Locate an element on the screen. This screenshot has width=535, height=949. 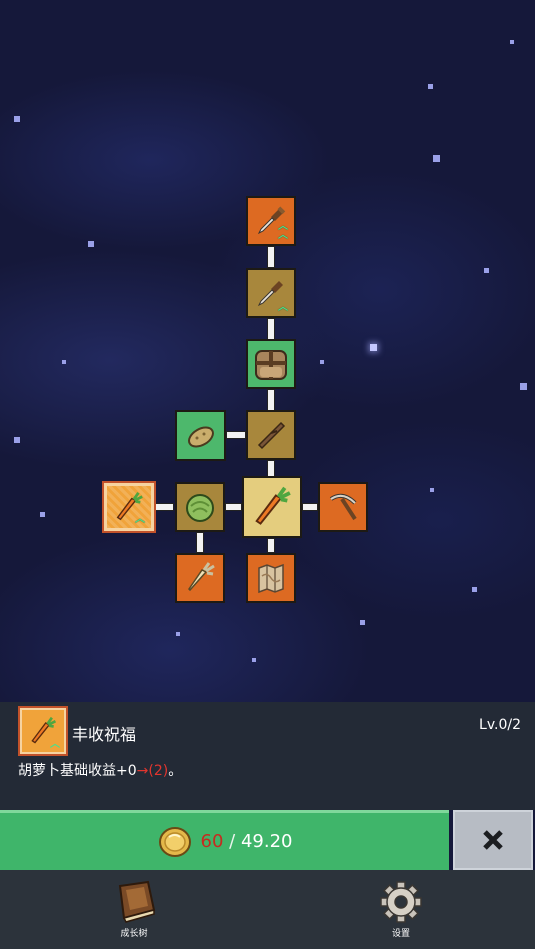
skill-title: 丰收祝福 is located at coordinates (104, 734).